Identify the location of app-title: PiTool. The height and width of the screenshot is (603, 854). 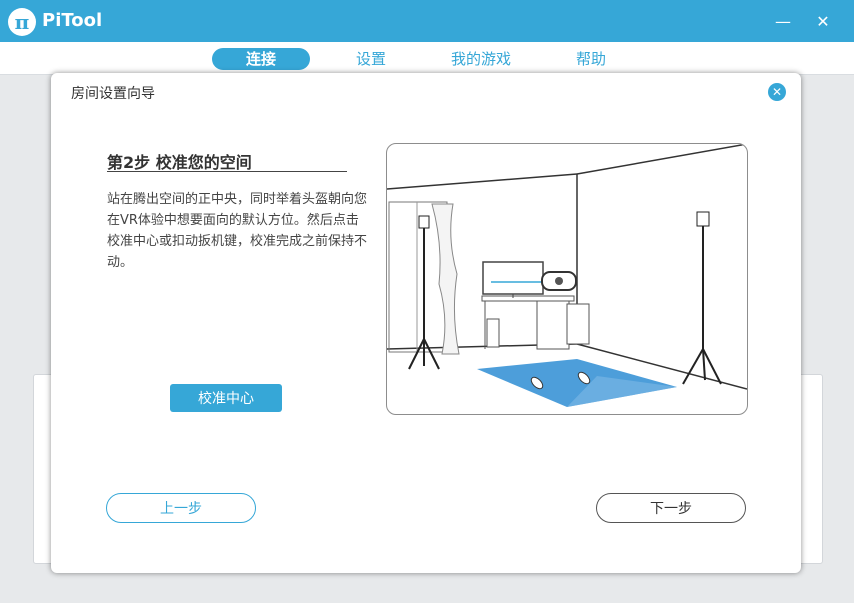
(72, 20).